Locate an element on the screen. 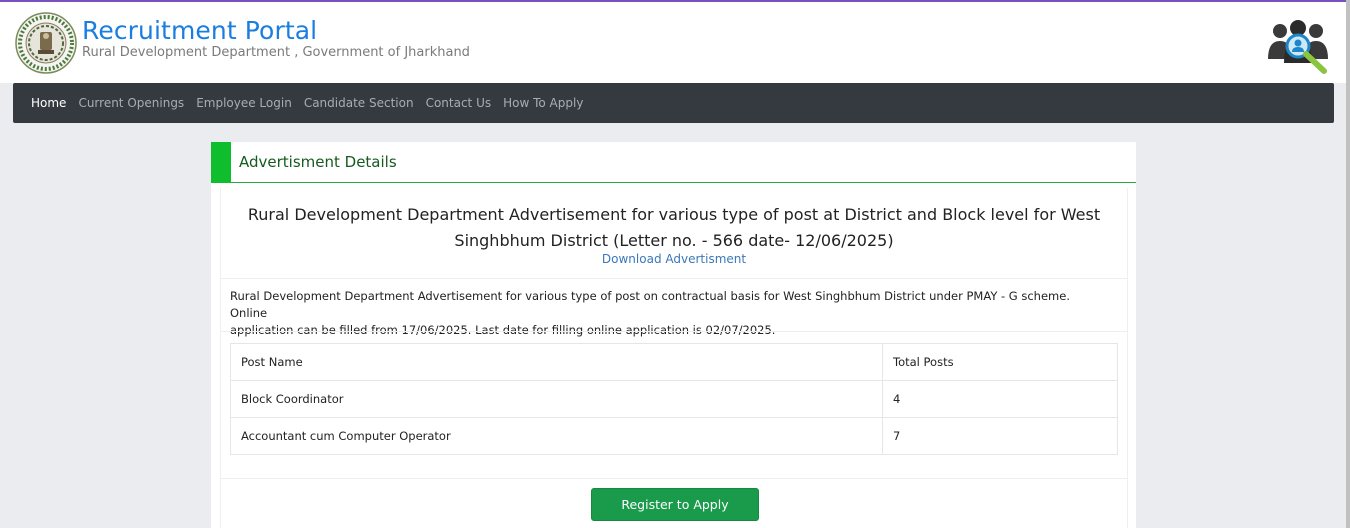 The height and width of the screenshot is (528, 1350). card-title: Advertisment Details is located at coordinates (318, 162).